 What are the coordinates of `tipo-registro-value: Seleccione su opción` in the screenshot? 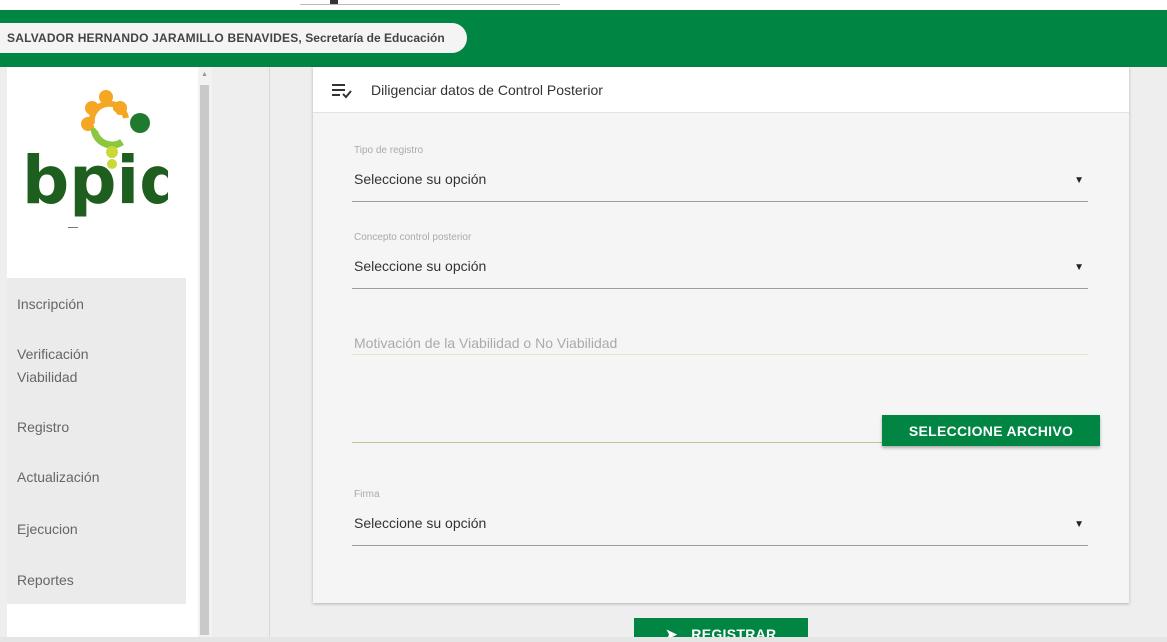 It's located at (420, 179).